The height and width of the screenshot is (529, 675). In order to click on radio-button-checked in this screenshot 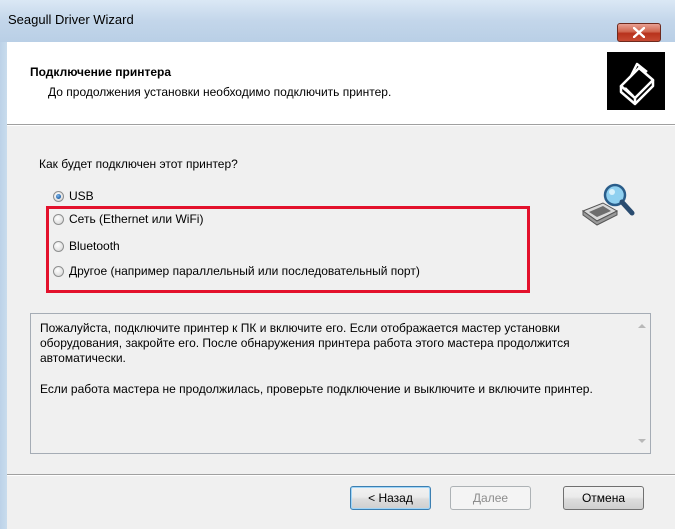, I will do `click(58, 196)`.